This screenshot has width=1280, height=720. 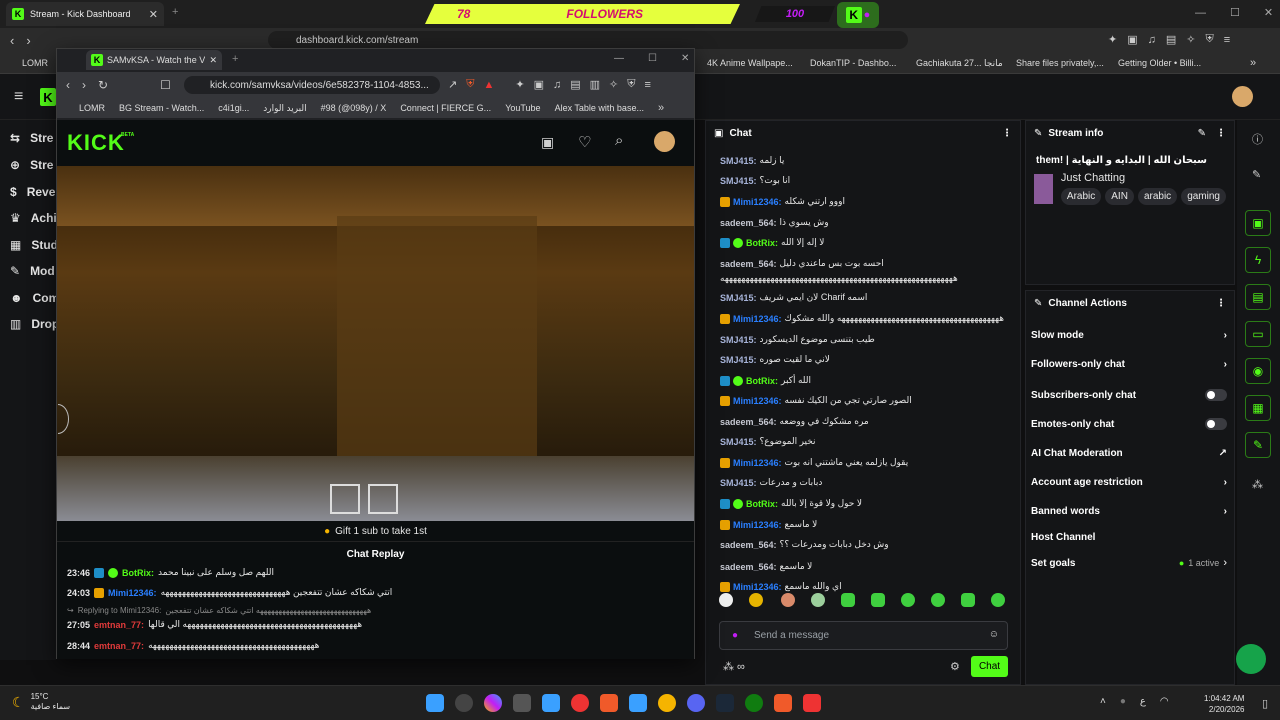 I want to click on maximize-icon: ☐, so click(x=1235, y=12).